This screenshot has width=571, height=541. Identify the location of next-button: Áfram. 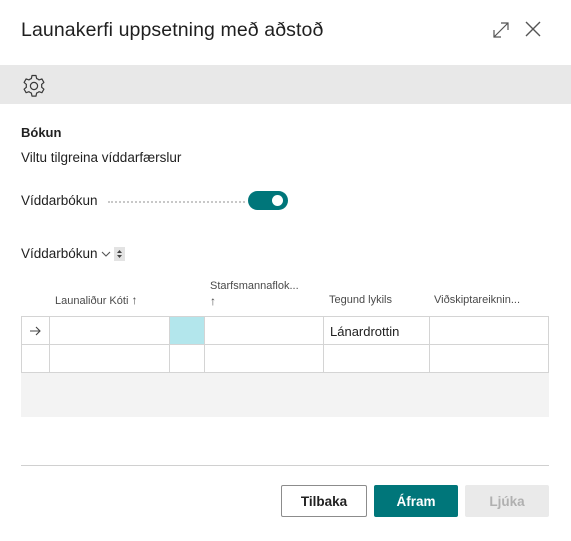
(416, 501).